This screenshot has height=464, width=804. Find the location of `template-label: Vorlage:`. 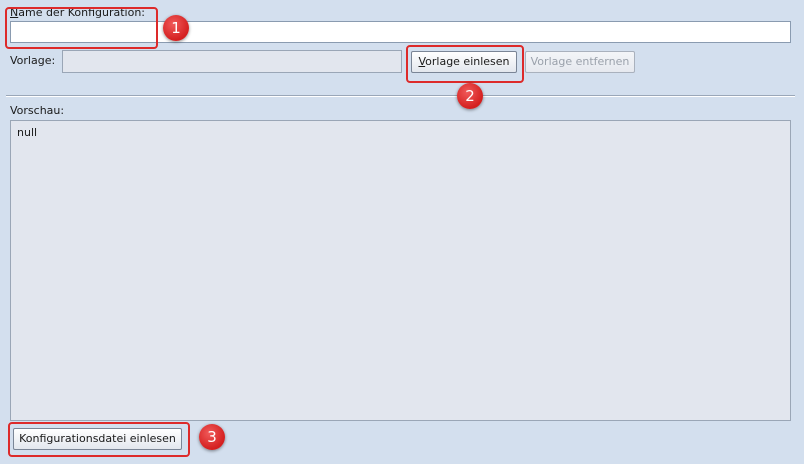

template-label: Vorlage: is located at coordinates (33, 60).